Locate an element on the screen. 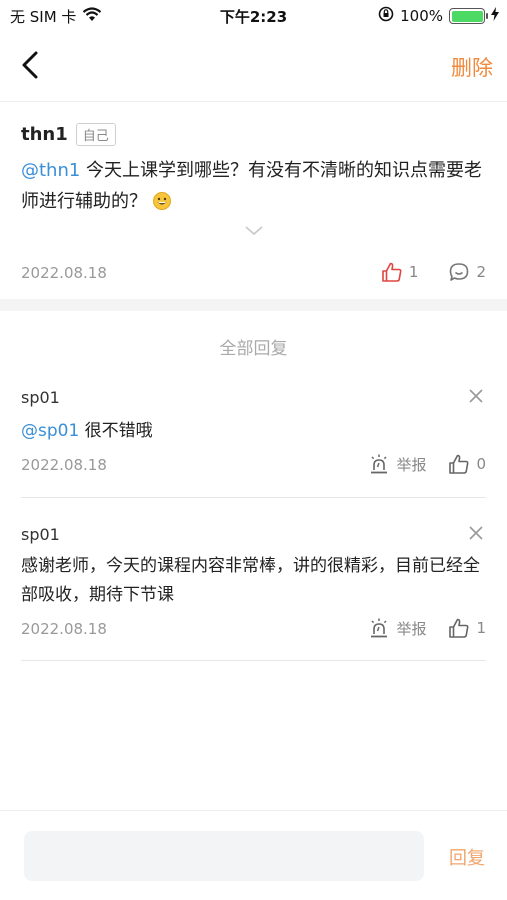 The height and width of the screenshot is (900, 507). all-replies-title: 全部回复 is located at coordinates (253, 349).